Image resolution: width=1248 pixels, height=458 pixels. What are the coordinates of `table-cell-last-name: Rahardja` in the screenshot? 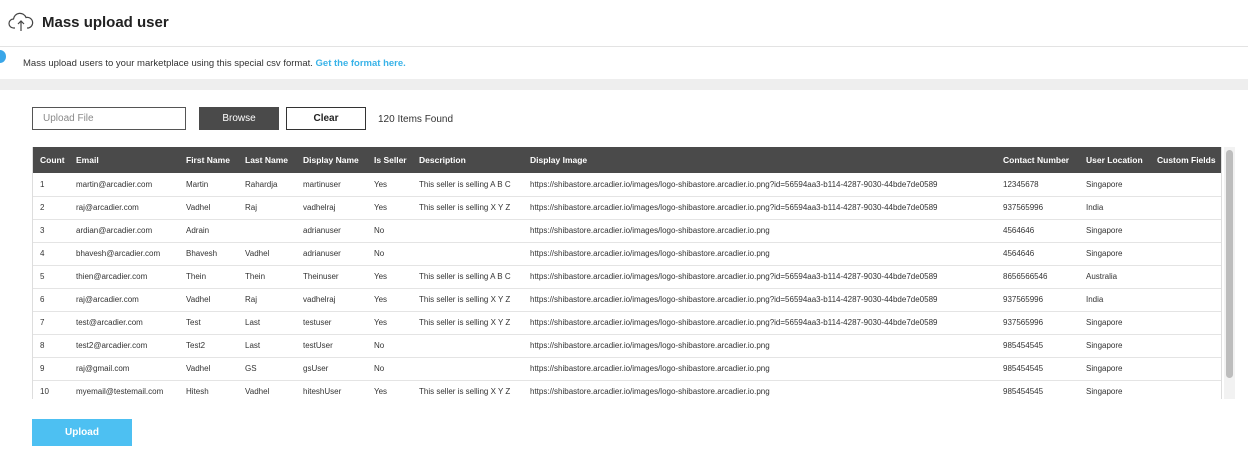 It's located at (261, 184).